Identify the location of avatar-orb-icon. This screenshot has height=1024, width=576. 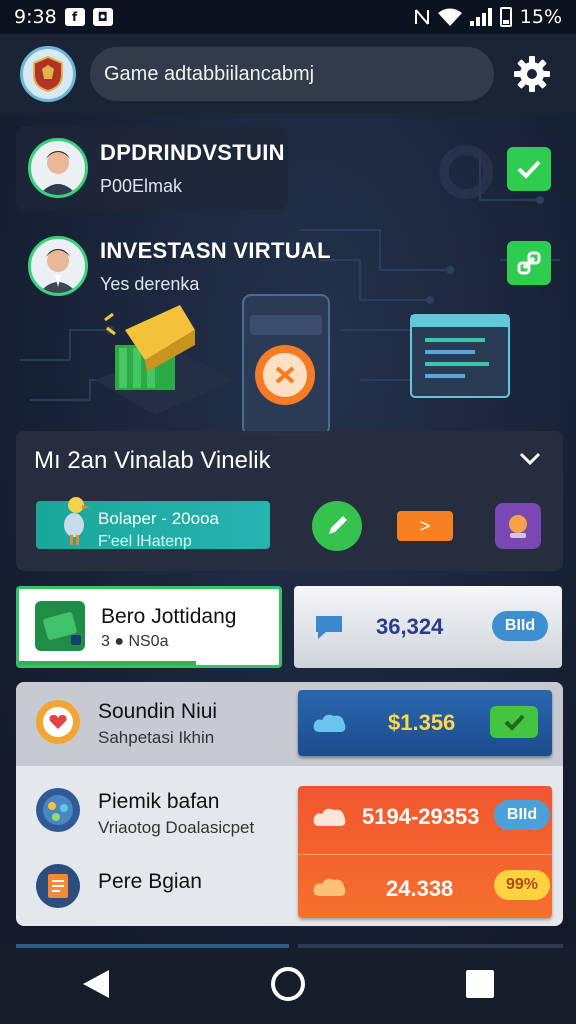
(518, 526).